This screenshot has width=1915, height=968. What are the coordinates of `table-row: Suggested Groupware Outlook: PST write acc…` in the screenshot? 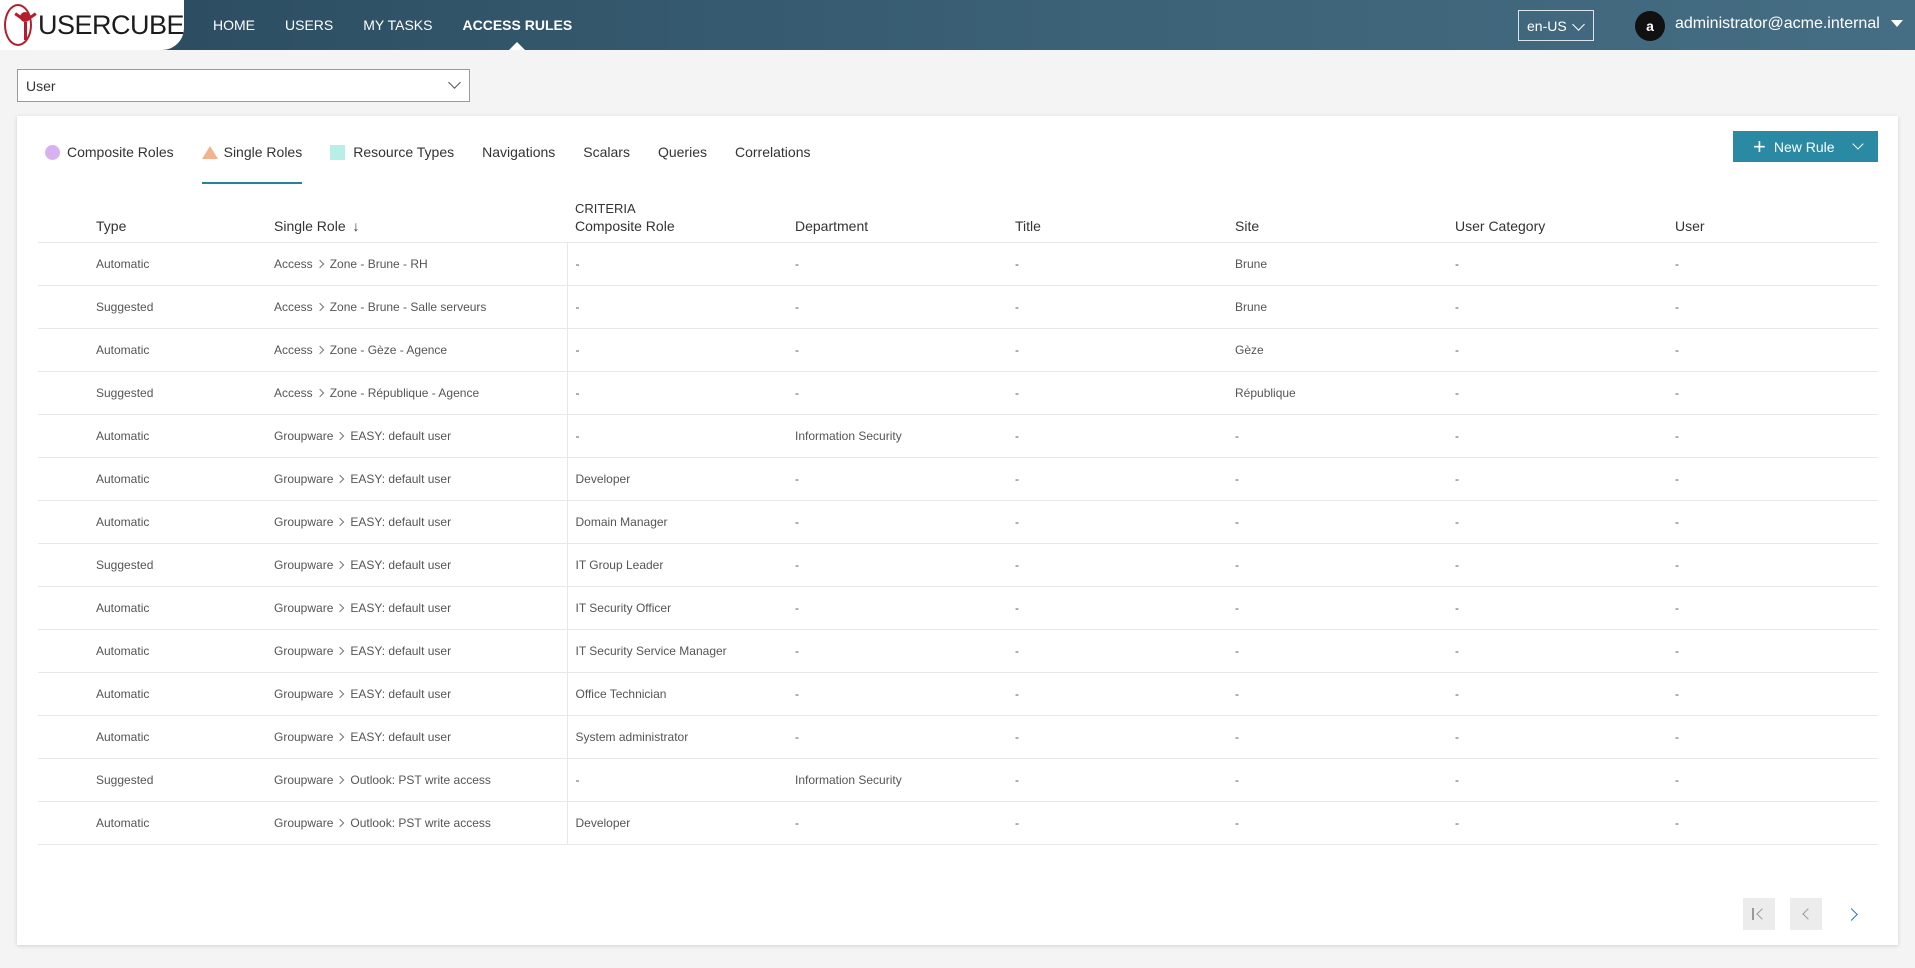 It's located at (958, 780).